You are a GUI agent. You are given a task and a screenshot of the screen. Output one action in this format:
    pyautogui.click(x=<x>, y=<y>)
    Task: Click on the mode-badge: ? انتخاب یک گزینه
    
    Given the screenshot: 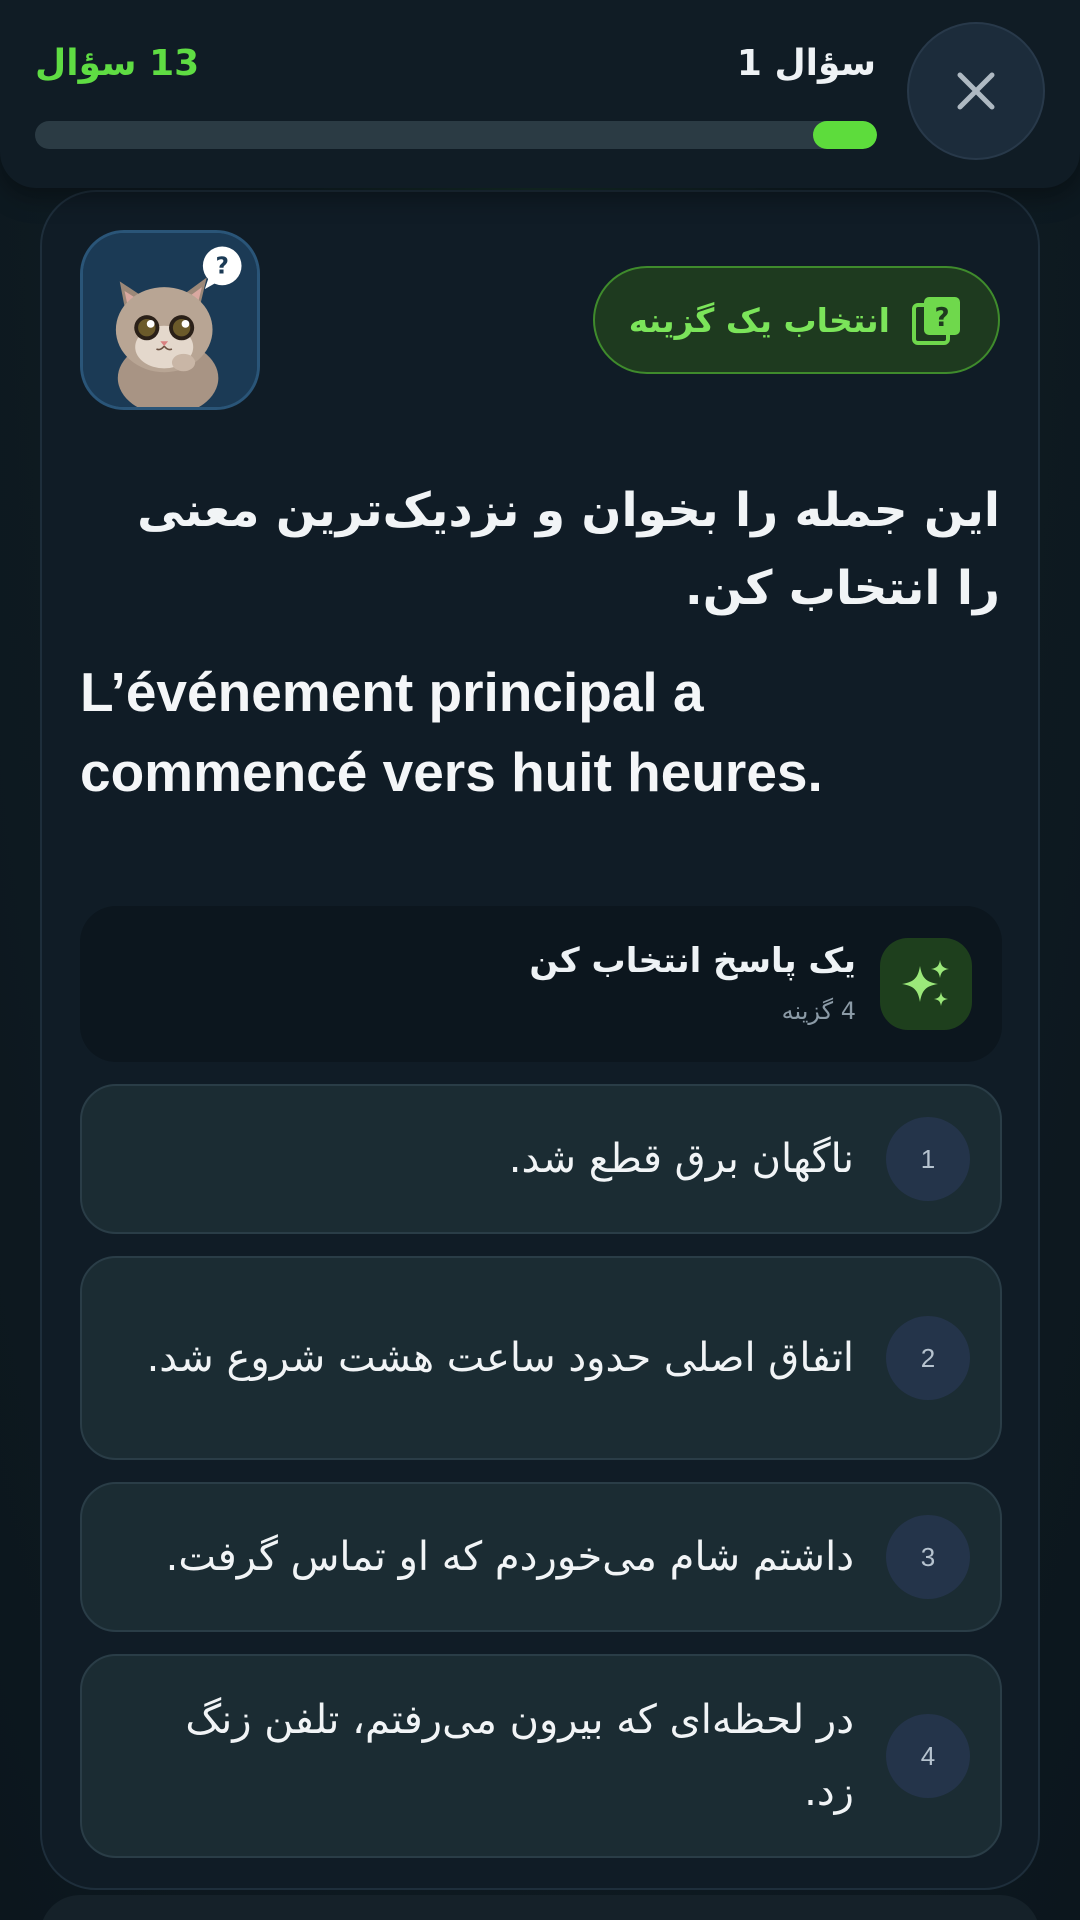 What is the action you would take?
    pyautogui.click(x=796, y=320)
    